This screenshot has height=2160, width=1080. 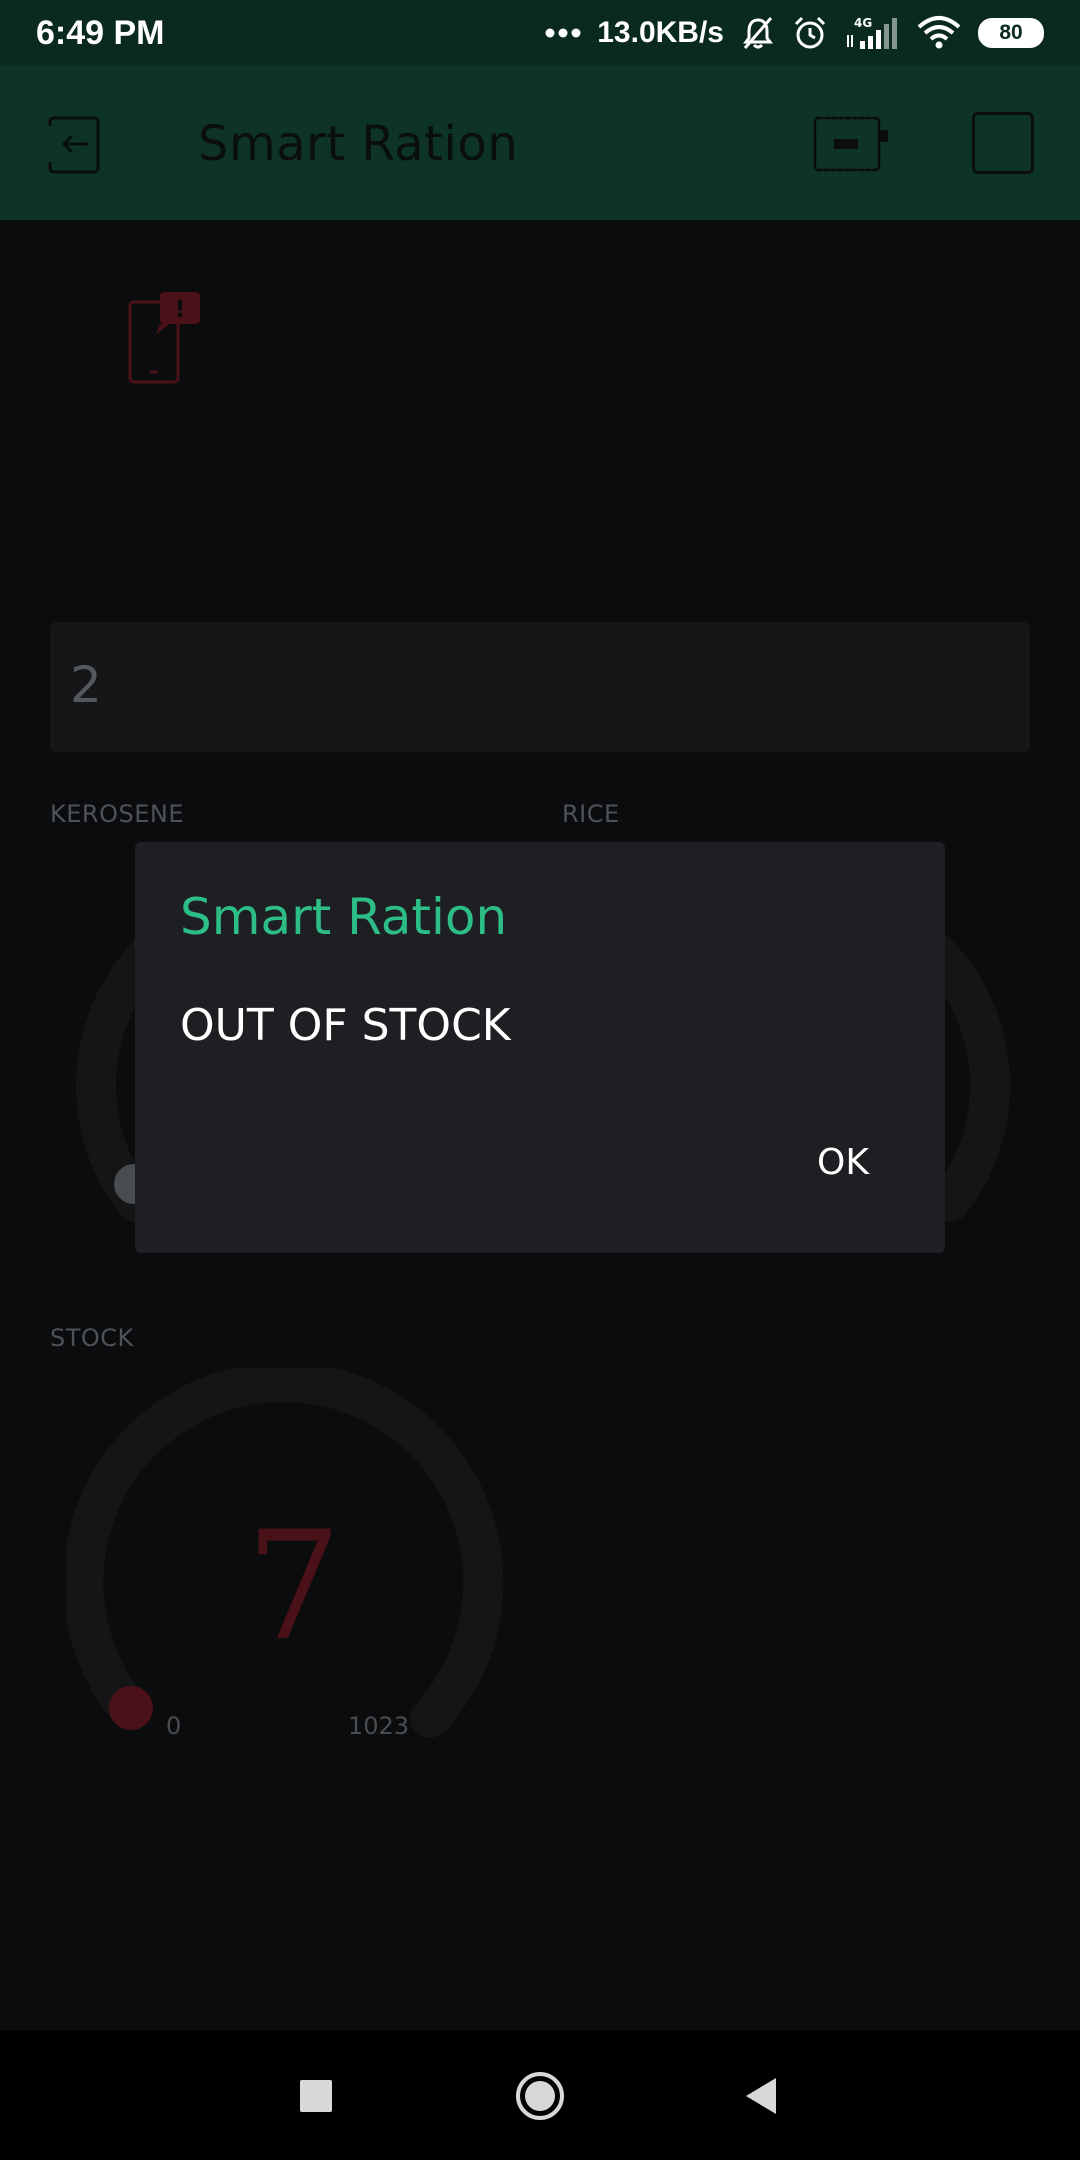 I want to click on battery-icon: 80, so click(x=1011, y=33).